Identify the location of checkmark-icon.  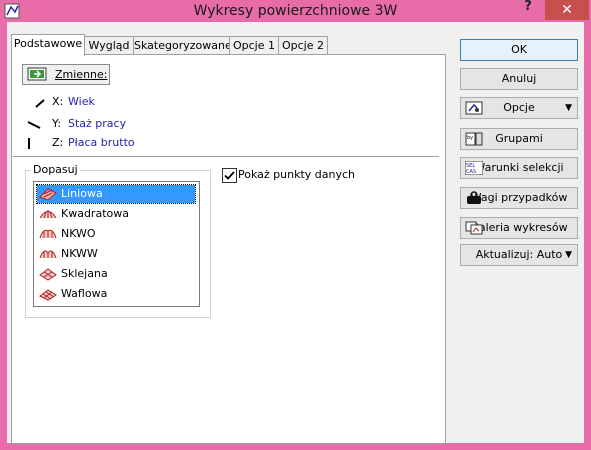
(229, 175).